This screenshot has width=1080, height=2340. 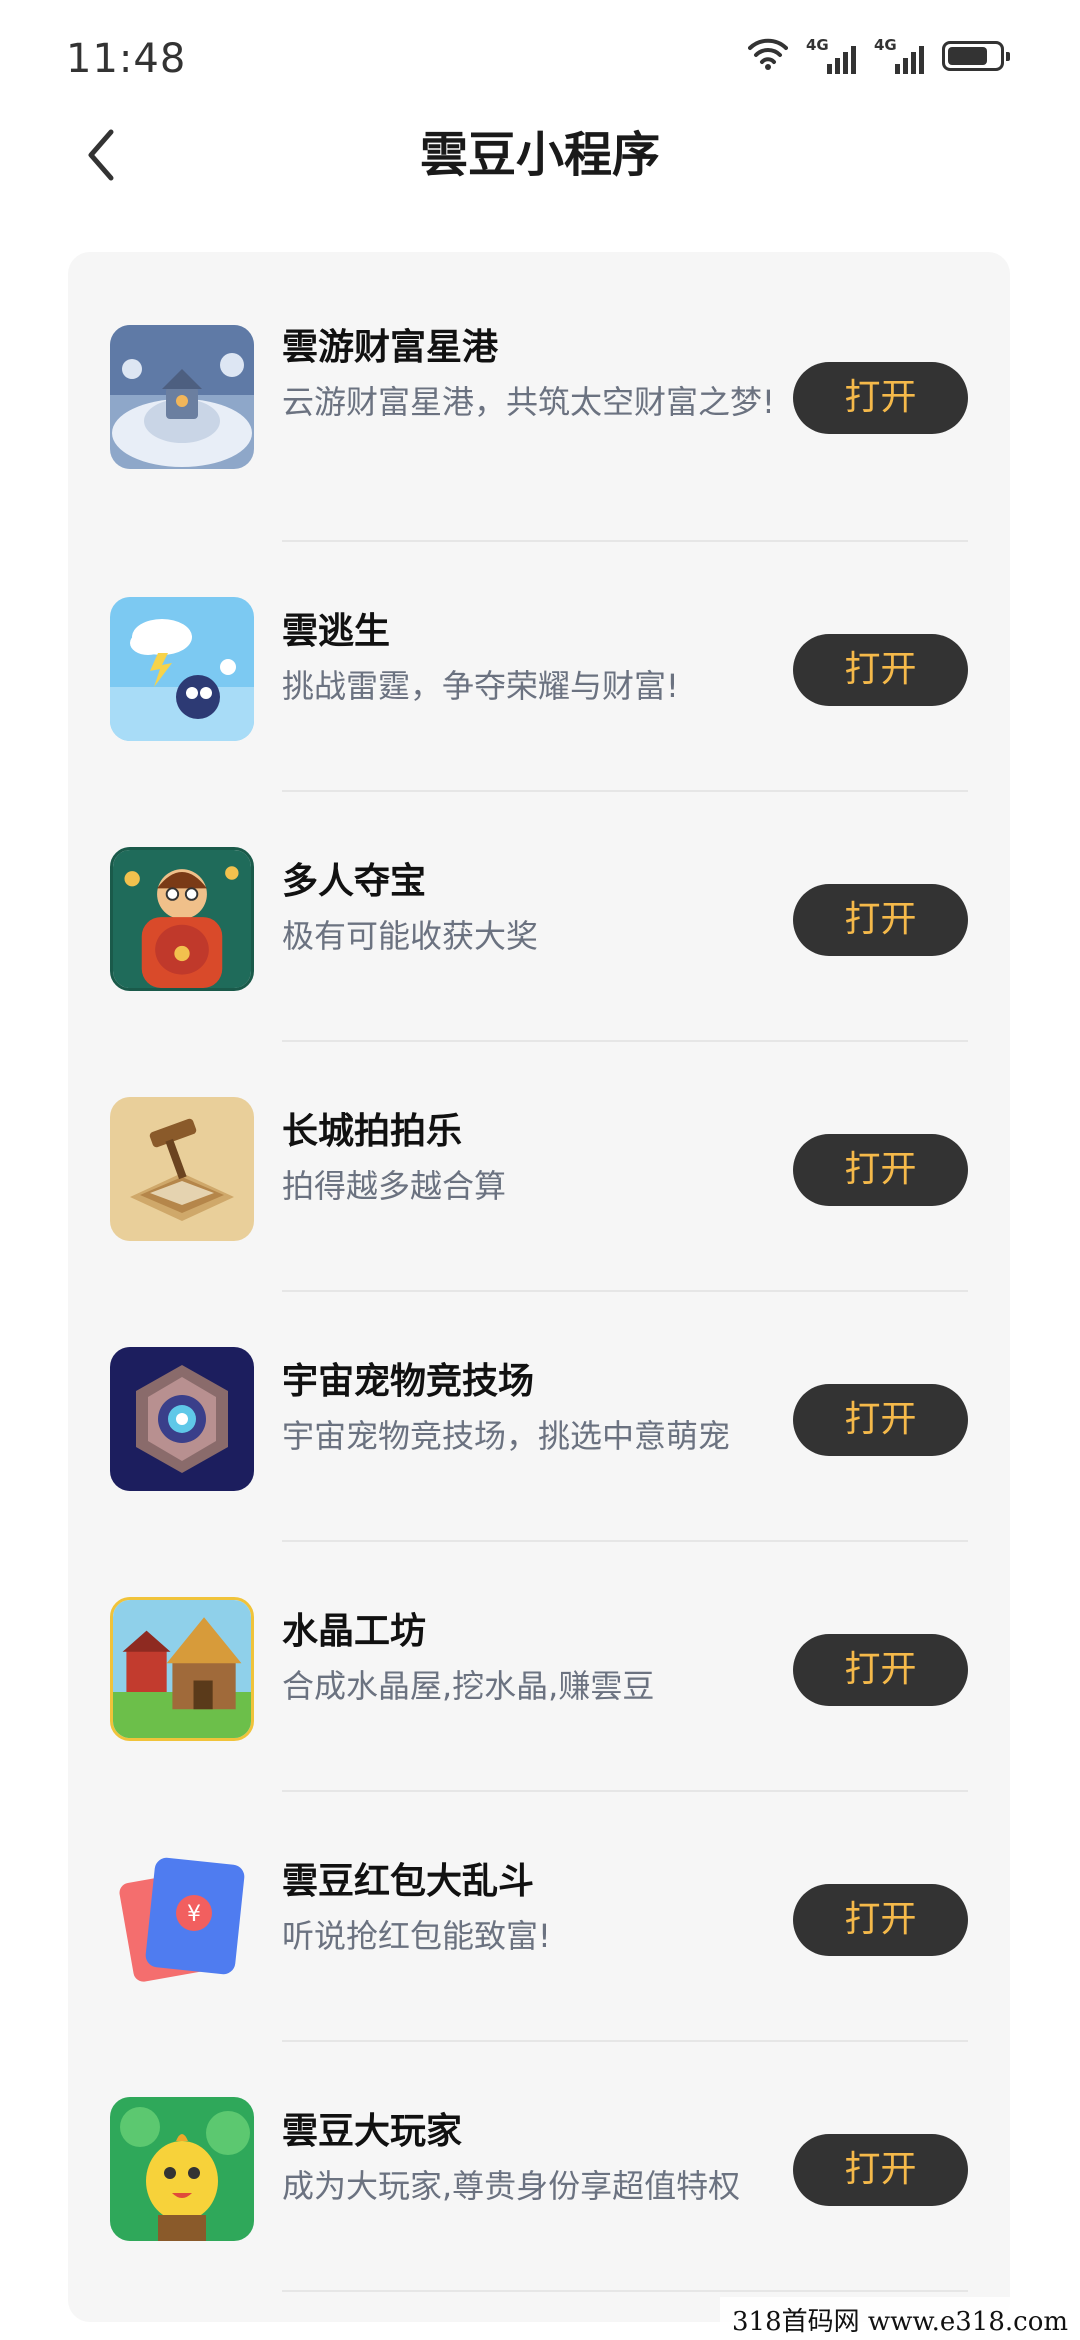 What do you see at coordinates (182, 919) in the screenshot?
I see `treasure-hunt-icon` at bounding box center [182, 919].